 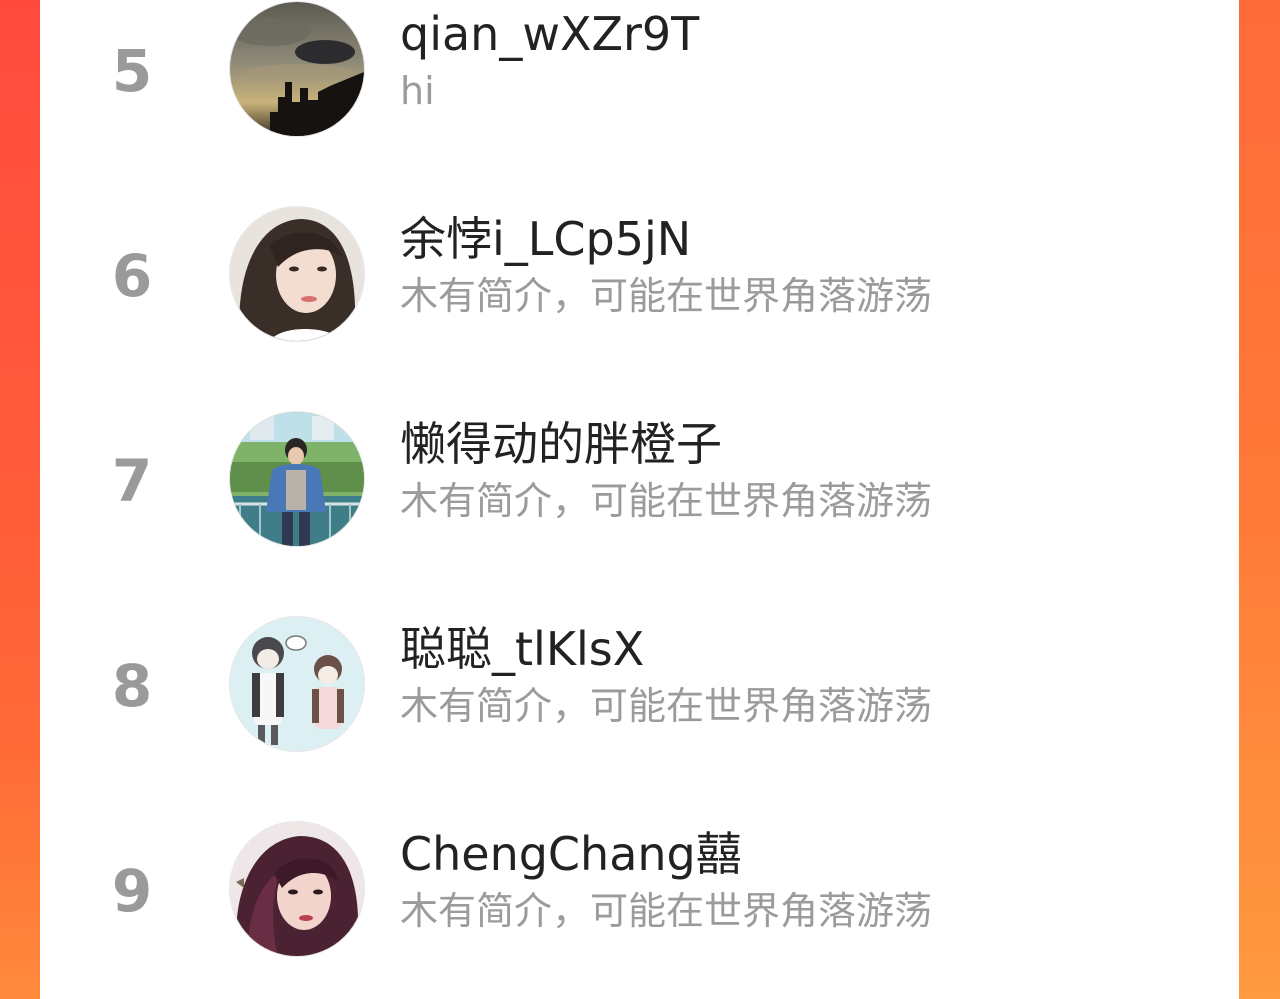 What do you see at coordinates (132, 686) in the screenshot?
I see `rank-number: 8` at bounding box center [132, 686].